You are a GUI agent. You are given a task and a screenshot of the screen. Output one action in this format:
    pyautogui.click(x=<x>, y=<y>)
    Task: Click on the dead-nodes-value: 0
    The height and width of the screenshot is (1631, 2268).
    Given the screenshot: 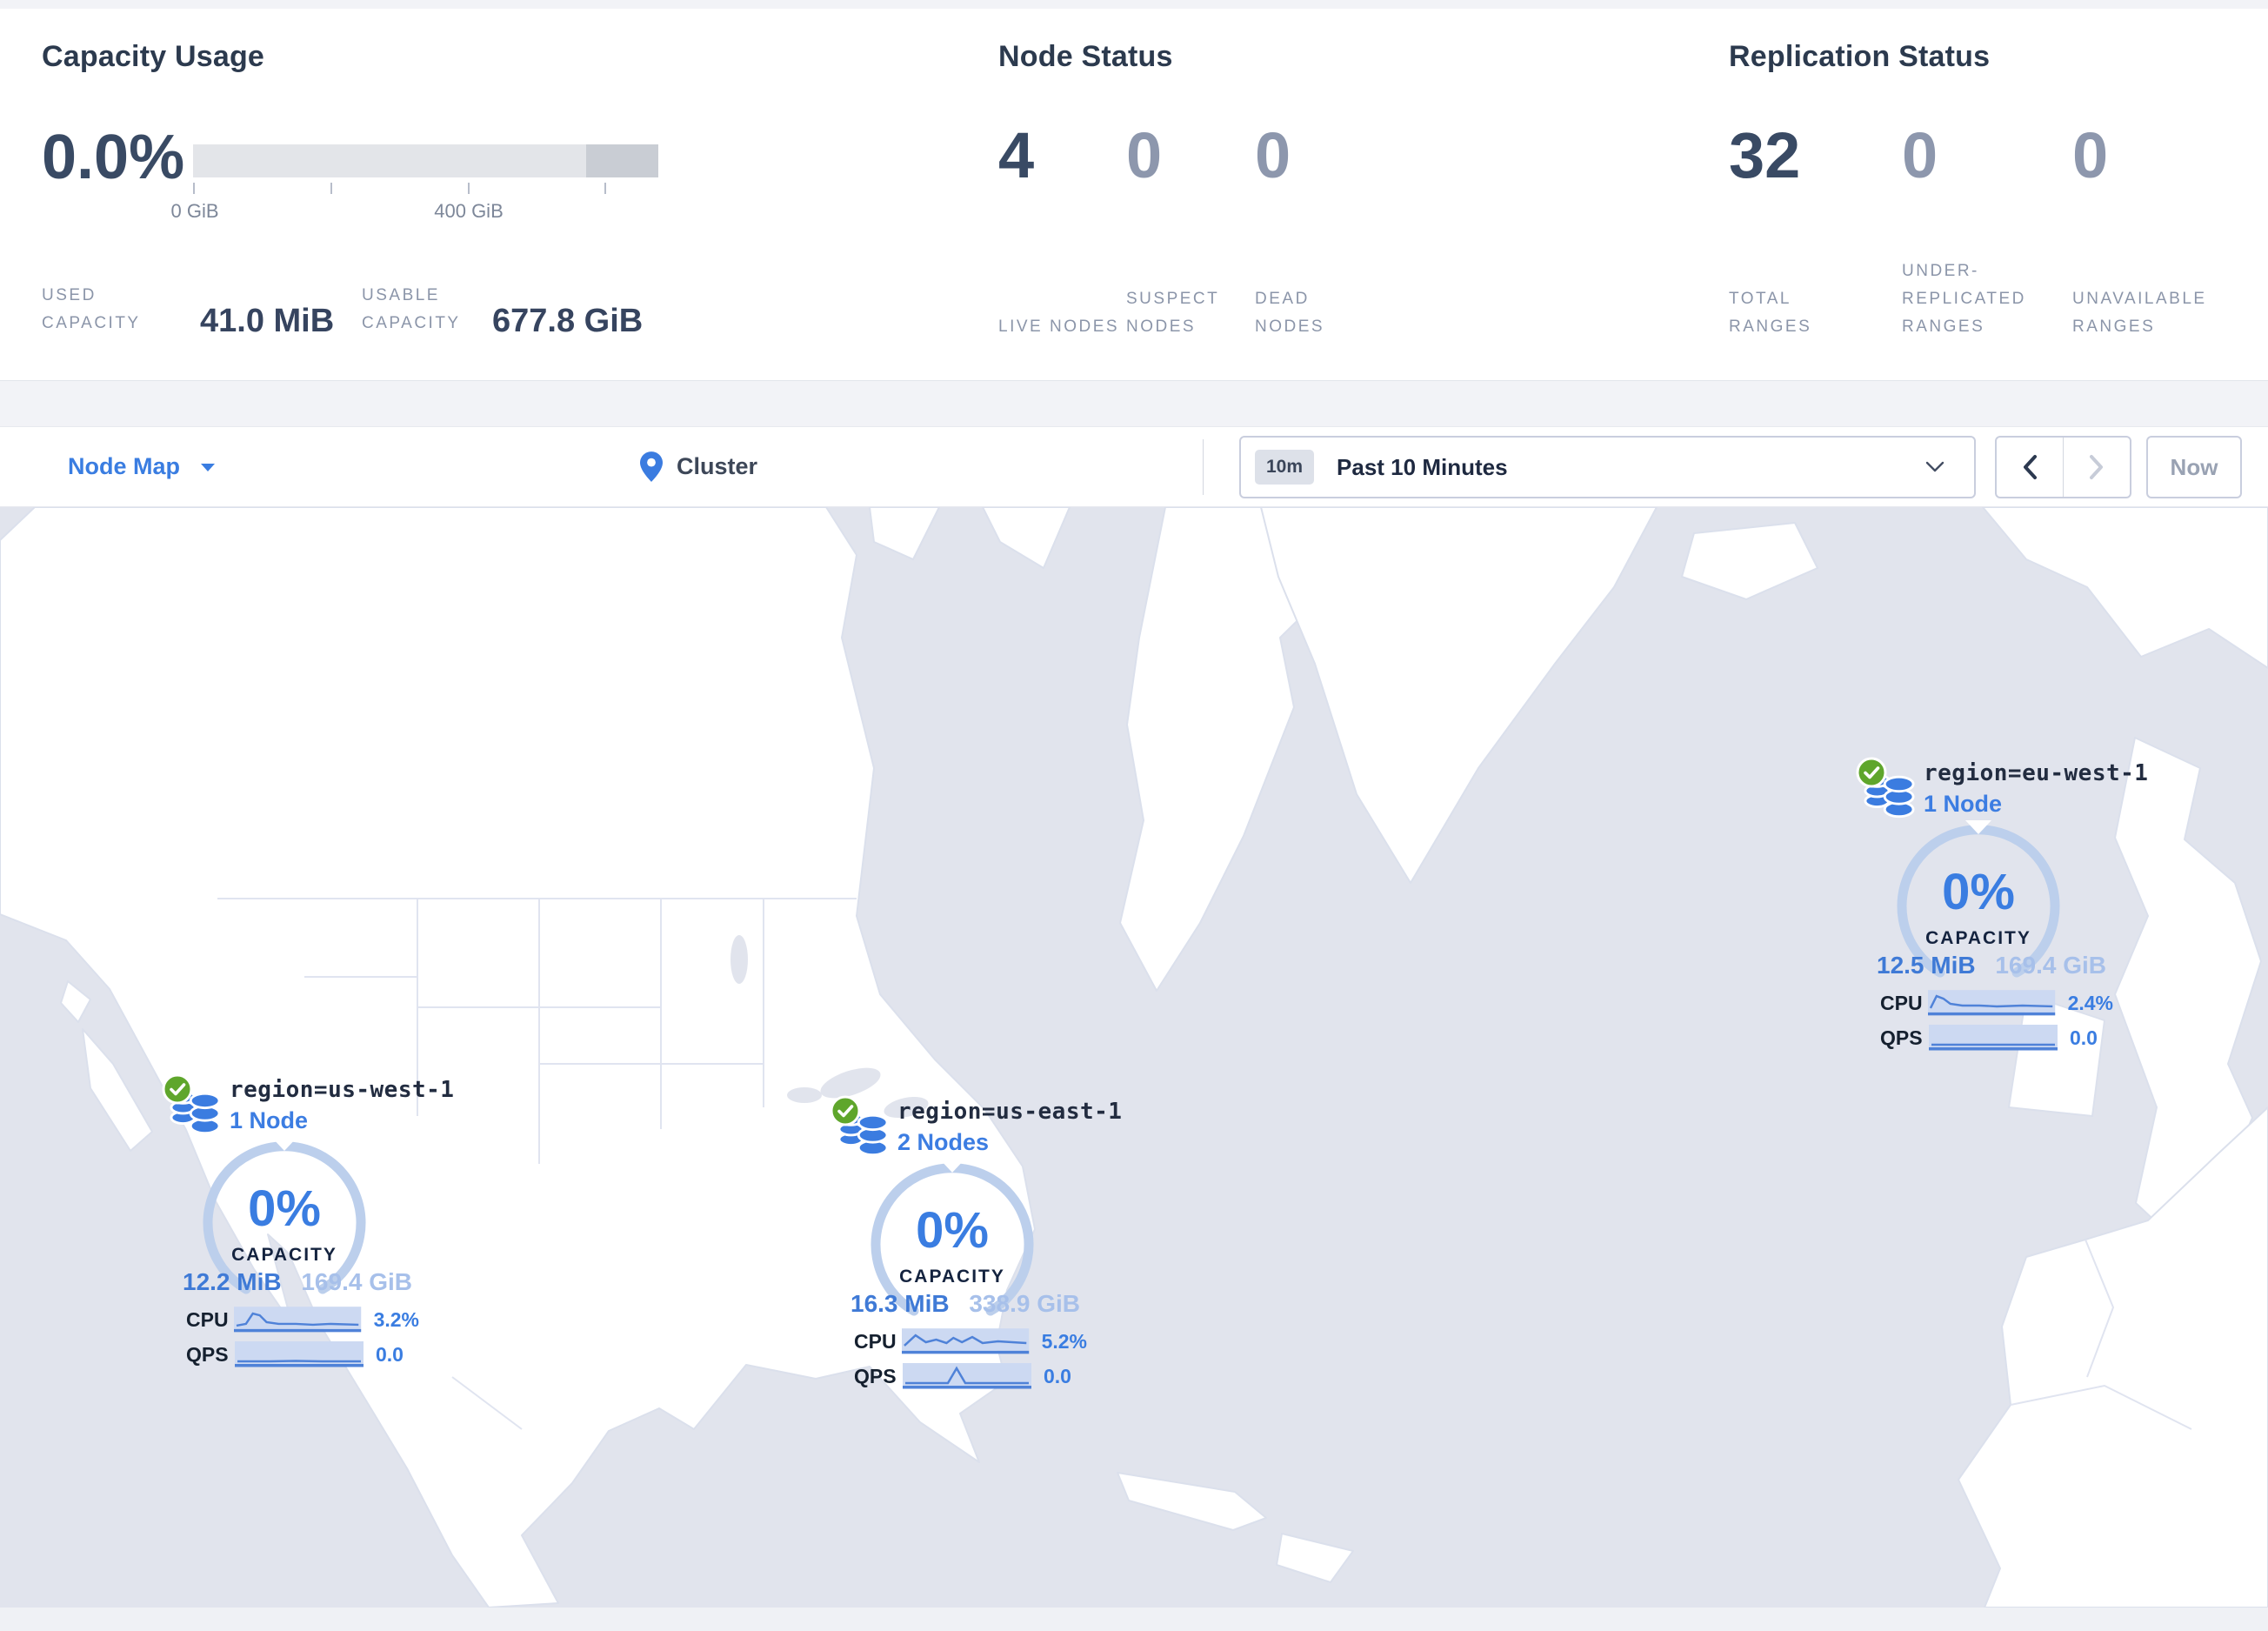 What is the action you would take?
    pyautogui.click(x=1273, y=155)
    